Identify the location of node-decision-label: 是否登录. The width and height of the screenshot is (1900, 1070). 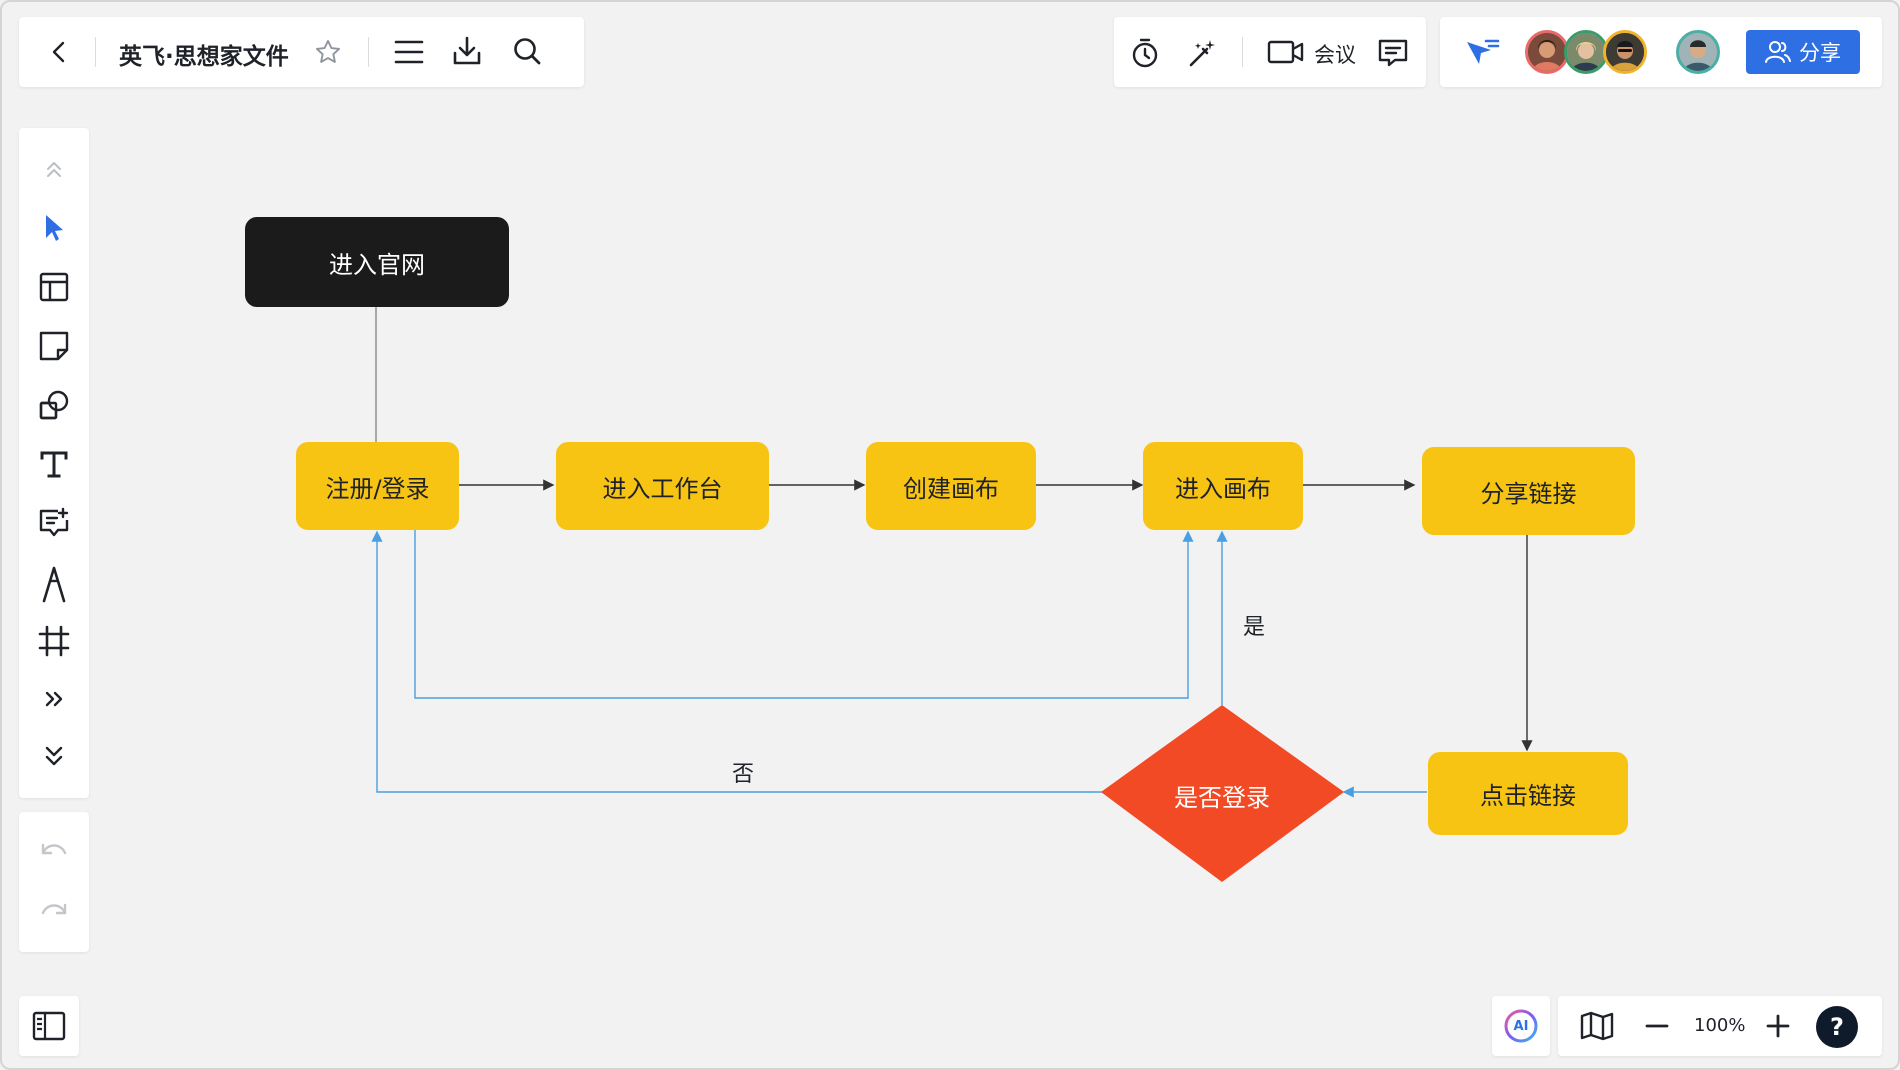
(1222, 795).